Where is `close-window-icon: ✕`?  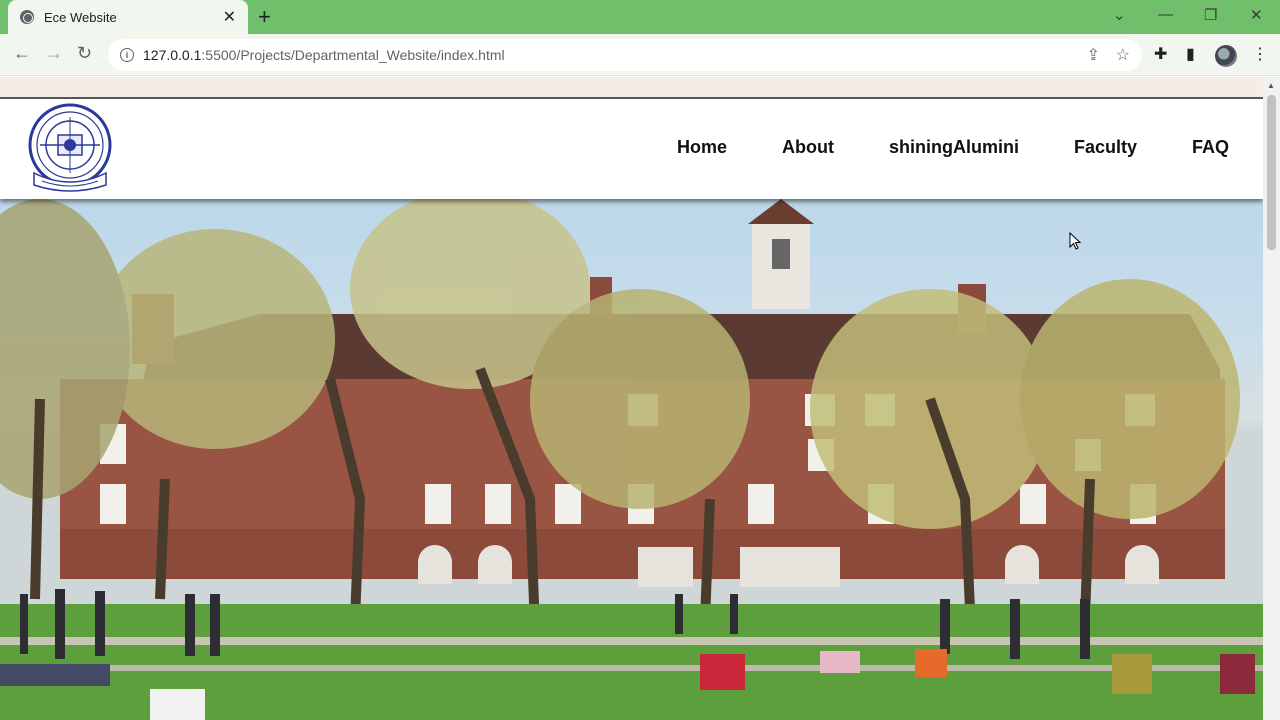 close-window-icon: ✕ is located at coordinates (1256, 15).